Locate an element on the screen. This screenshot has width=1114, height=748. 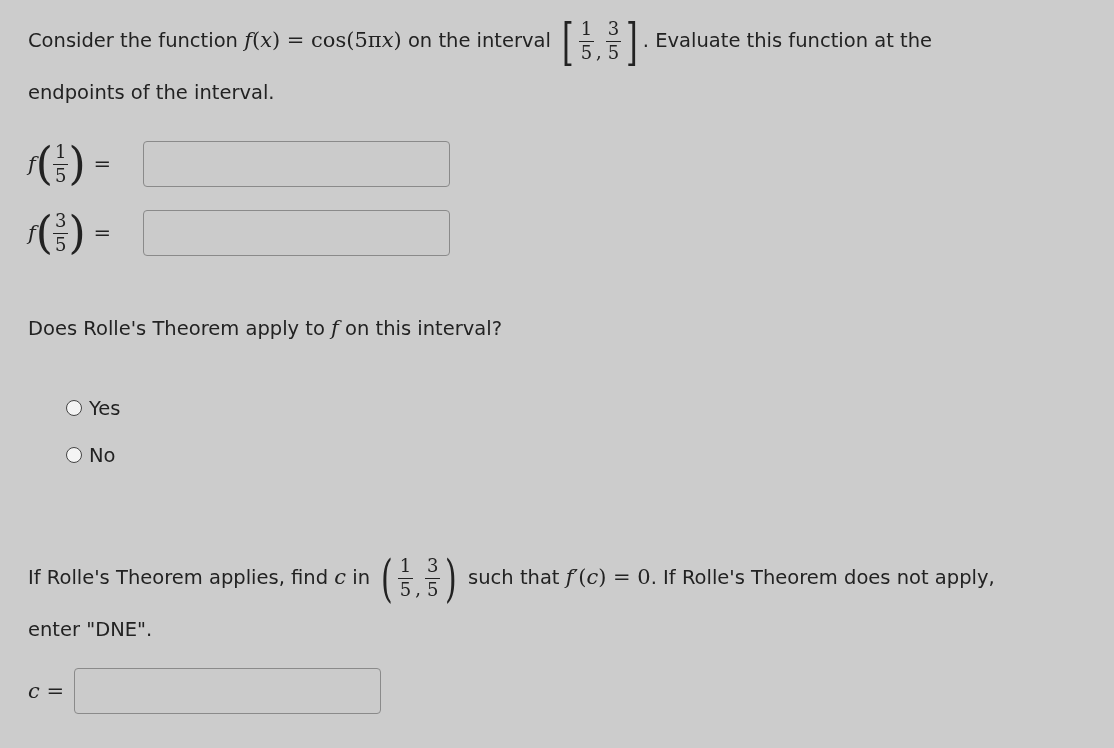
option-label: No is located at coordinates (102, 455).